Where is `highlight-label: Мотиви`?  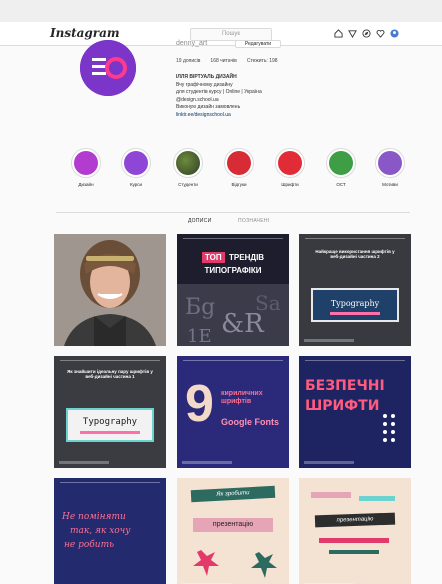
highlight-label: Мотиви is located at coordinates (390, 184).